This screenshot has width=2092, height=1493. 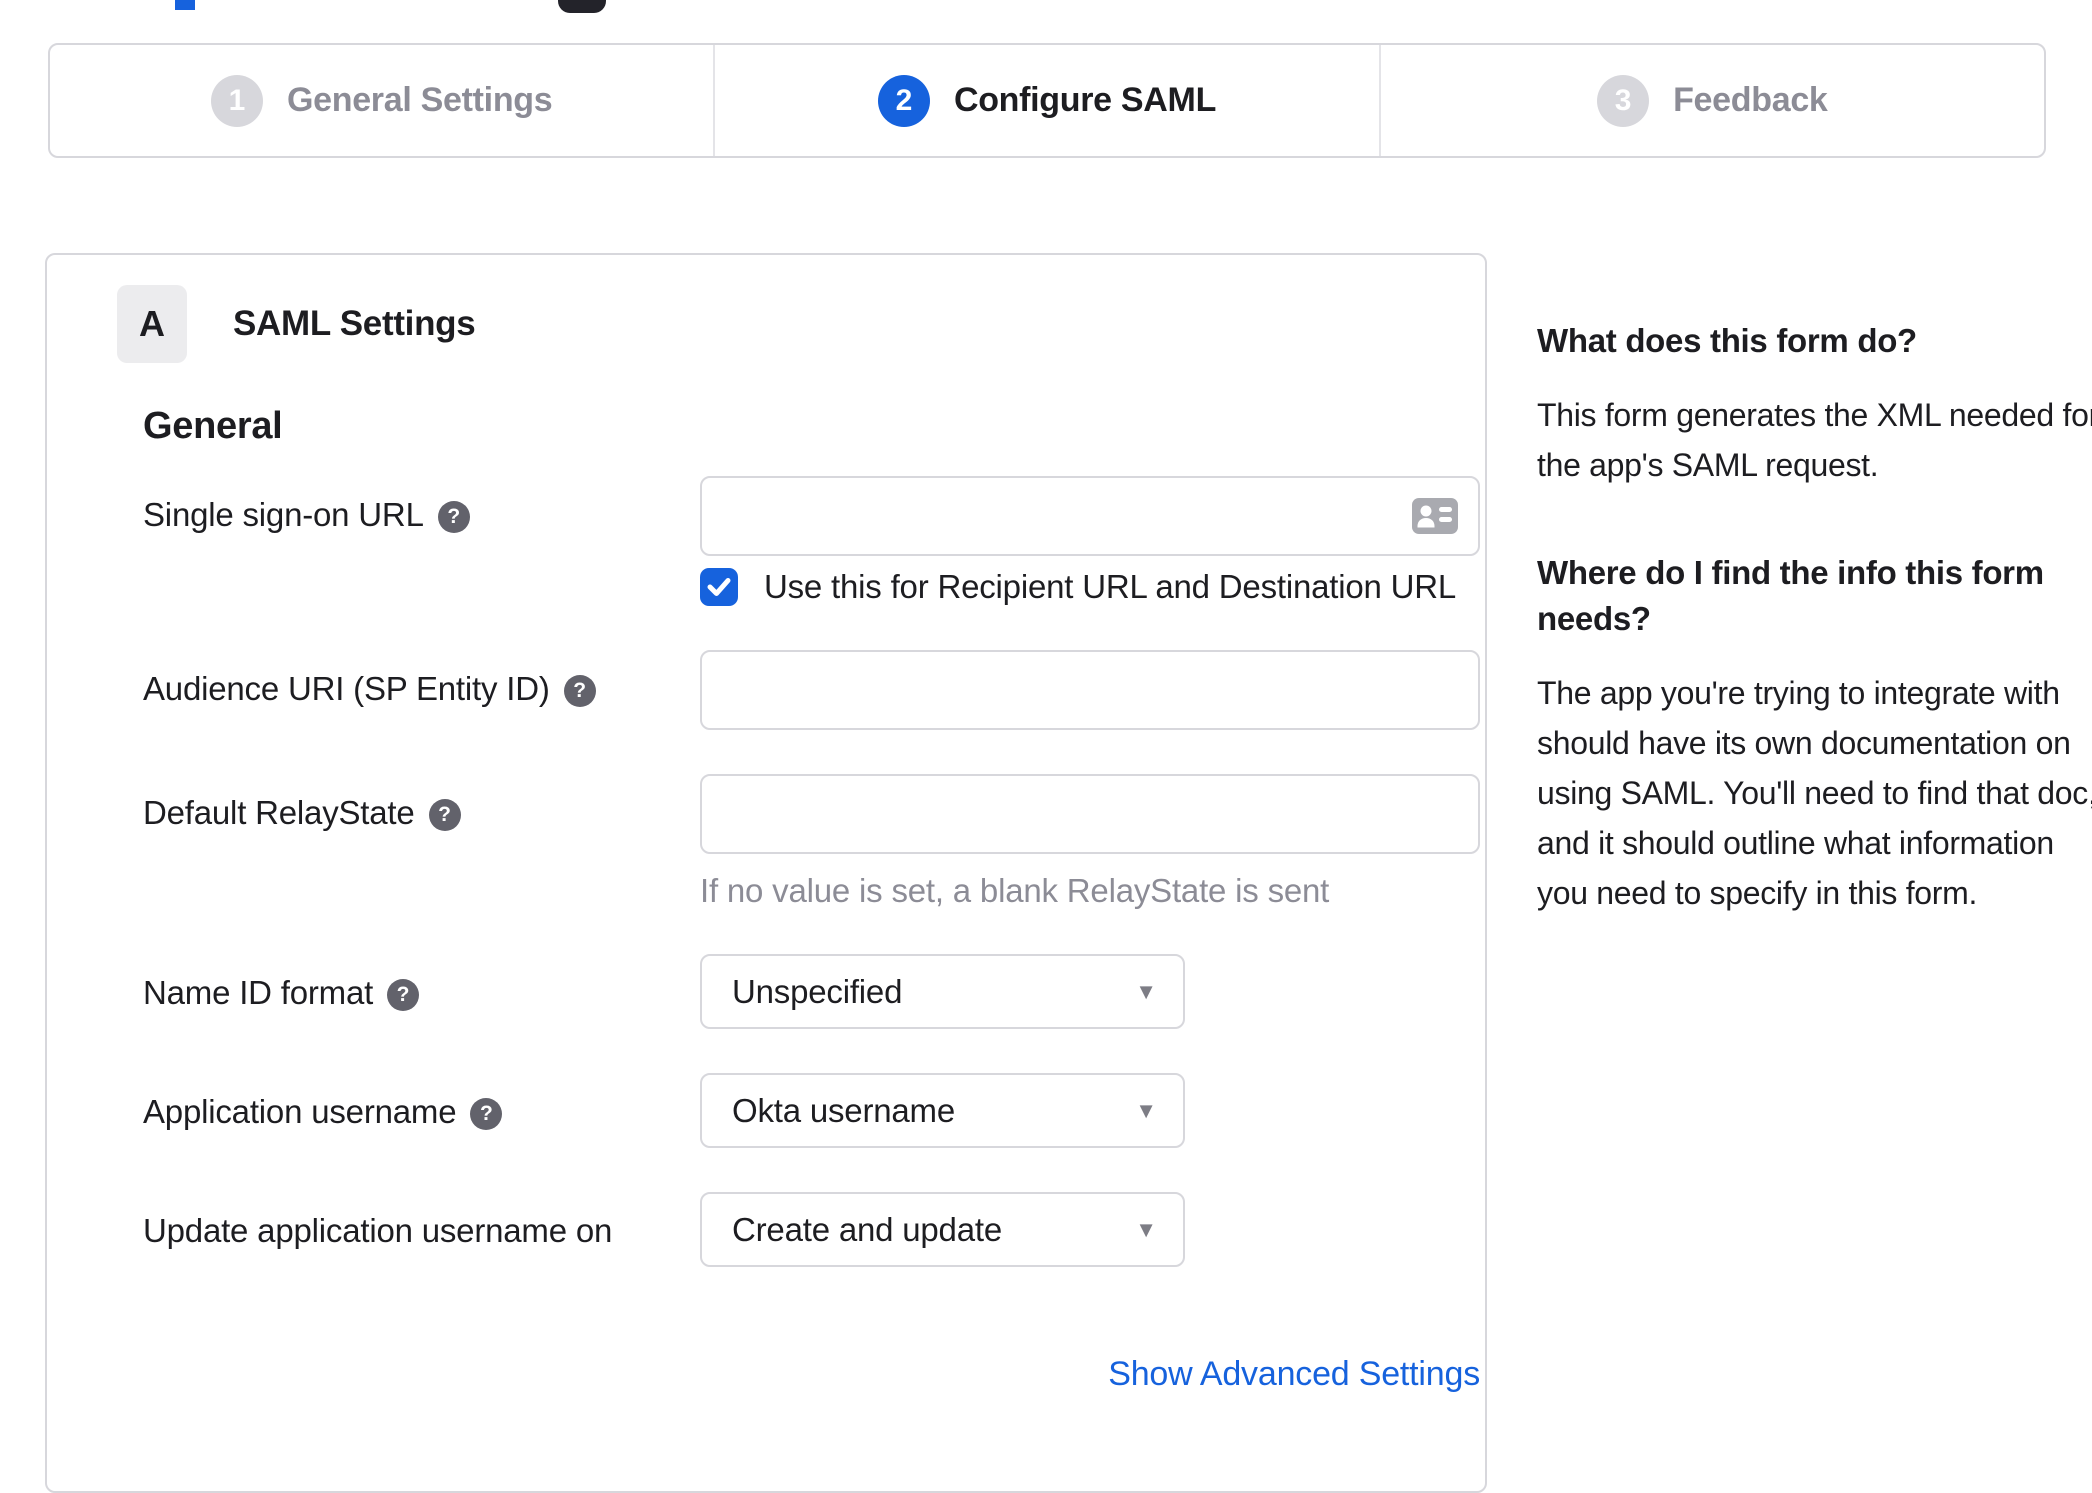 What do you see at coordinates (283, 514) in the screenshot?
I see `sso-url-label: Single sign-on URL` at bounding box center [283, 514].